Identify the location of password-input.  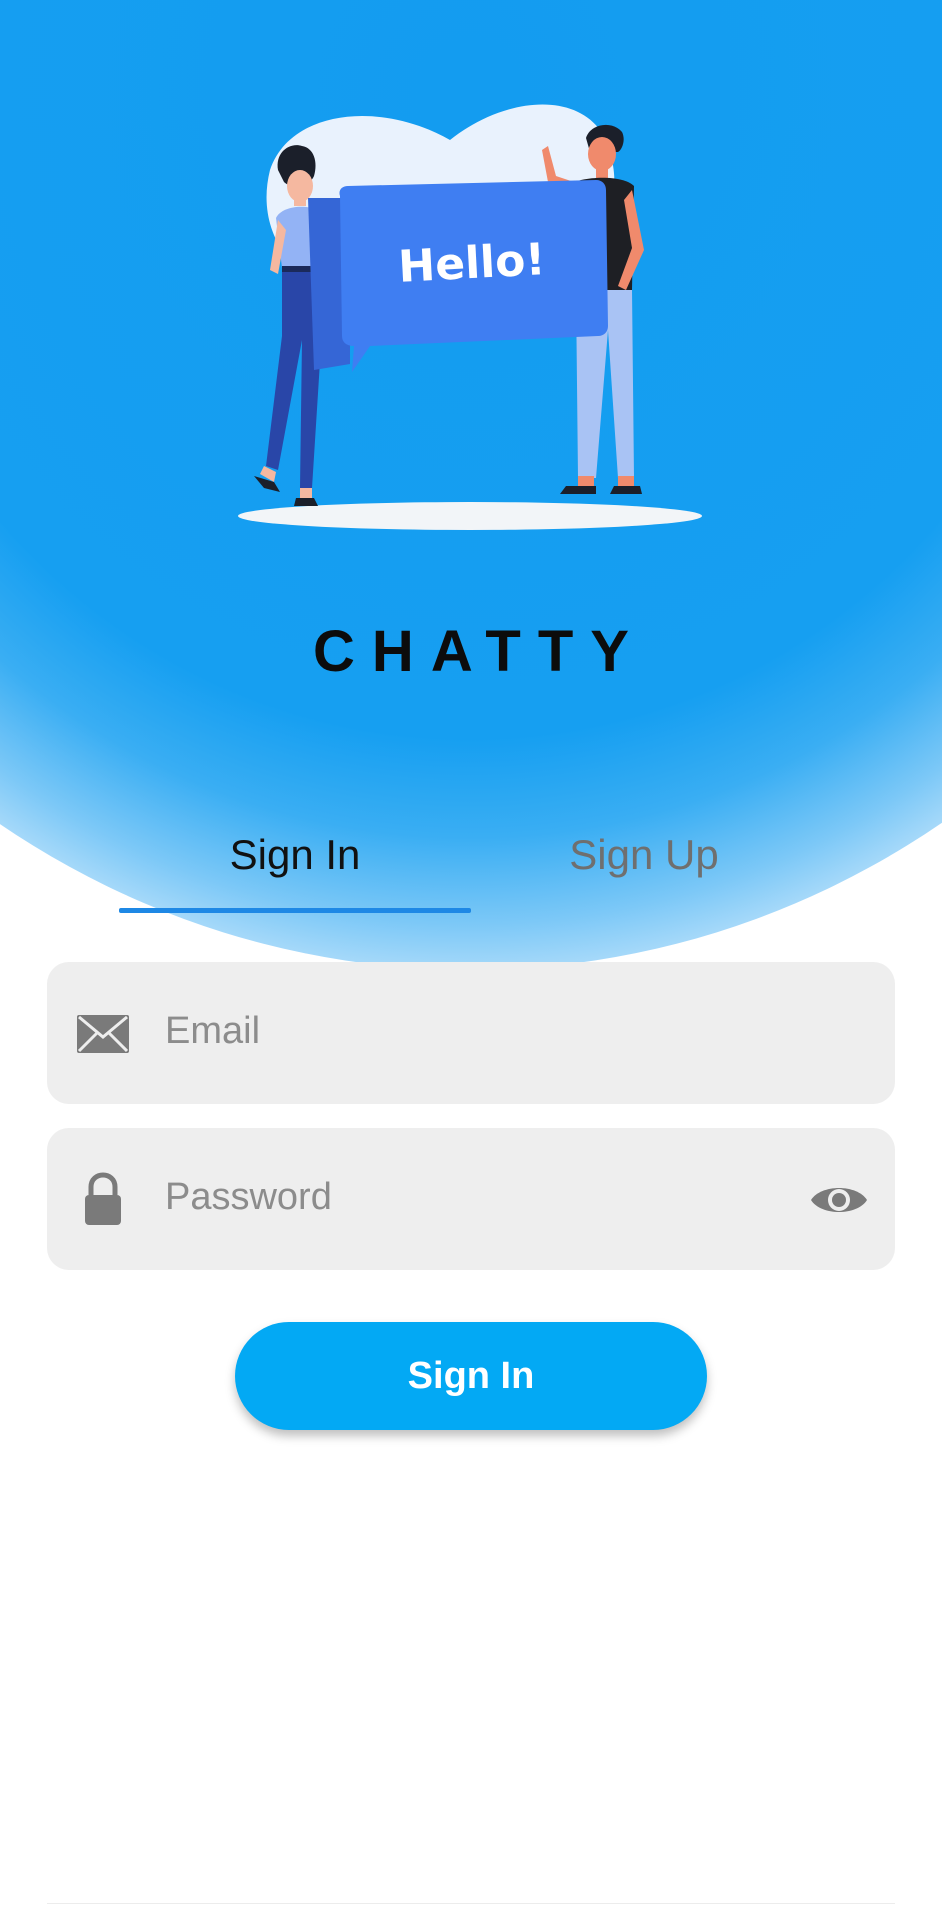
(485, 1197).